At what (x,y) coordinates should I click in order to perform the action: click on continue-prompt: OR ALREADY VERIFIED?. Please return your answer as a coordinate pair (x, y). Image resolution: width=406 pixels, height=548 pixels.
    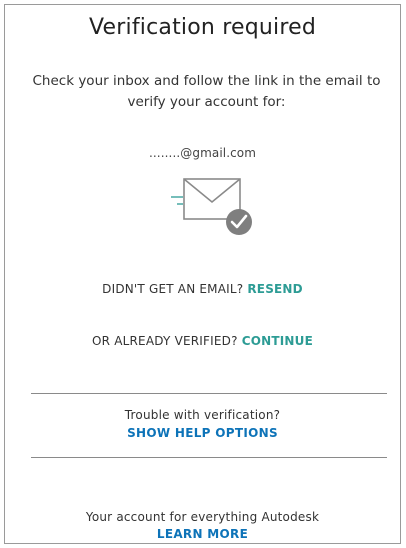
    Looking at the image, I should click on (165, 341).